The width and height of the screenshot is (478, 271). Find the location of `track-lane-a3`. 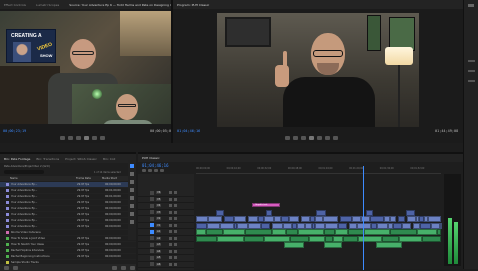

track-lane-a3 is located at coordinates (318, 245).